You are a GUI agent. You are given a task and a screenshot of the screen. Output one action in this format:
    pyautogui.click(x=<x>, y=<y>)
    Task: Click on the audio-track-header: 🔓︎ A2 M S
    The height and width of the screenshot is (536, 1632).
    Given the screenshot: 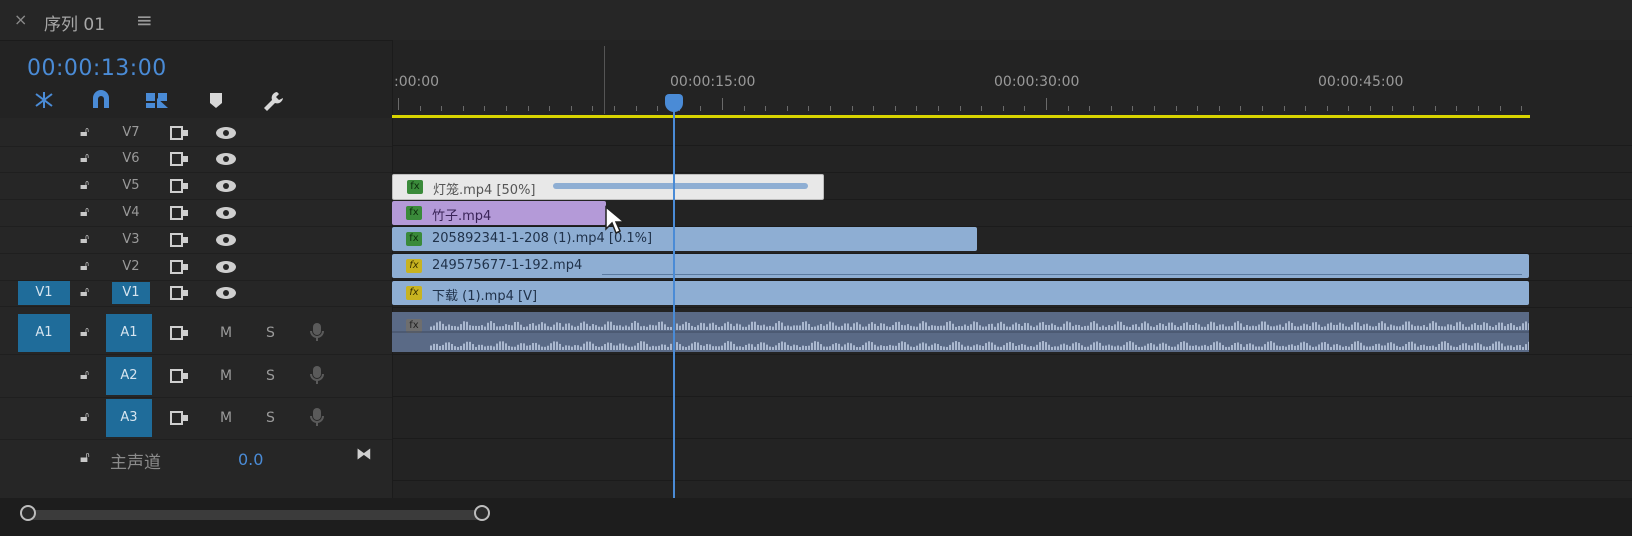 What is the action you would take?
    pyautogui.click(x=196, y=376)
    